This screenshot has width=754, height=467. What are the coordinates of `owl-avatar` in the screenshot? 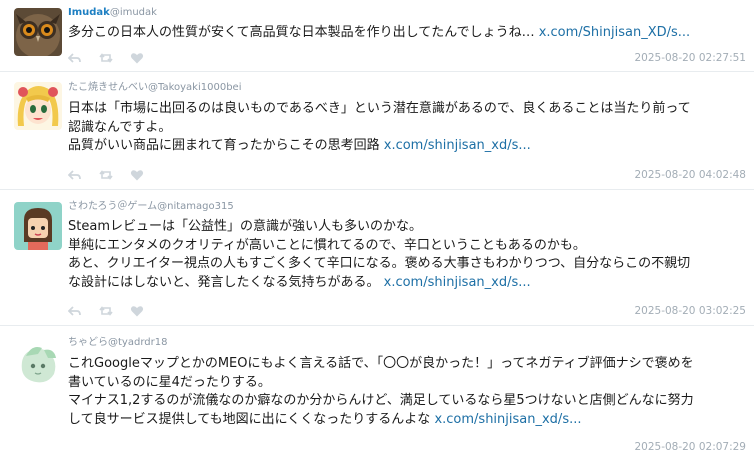 It's located at (38, 32).